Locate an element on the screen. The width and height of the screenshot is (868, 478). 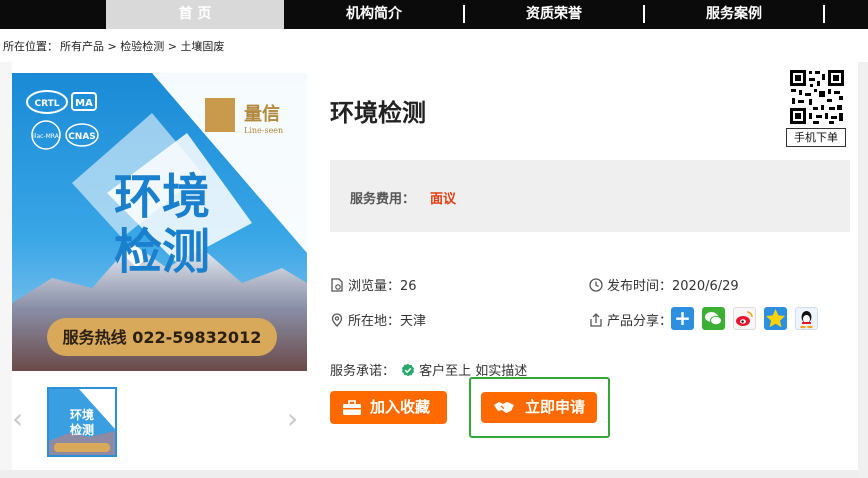
clock-icon is located at coordinates (596, 285).